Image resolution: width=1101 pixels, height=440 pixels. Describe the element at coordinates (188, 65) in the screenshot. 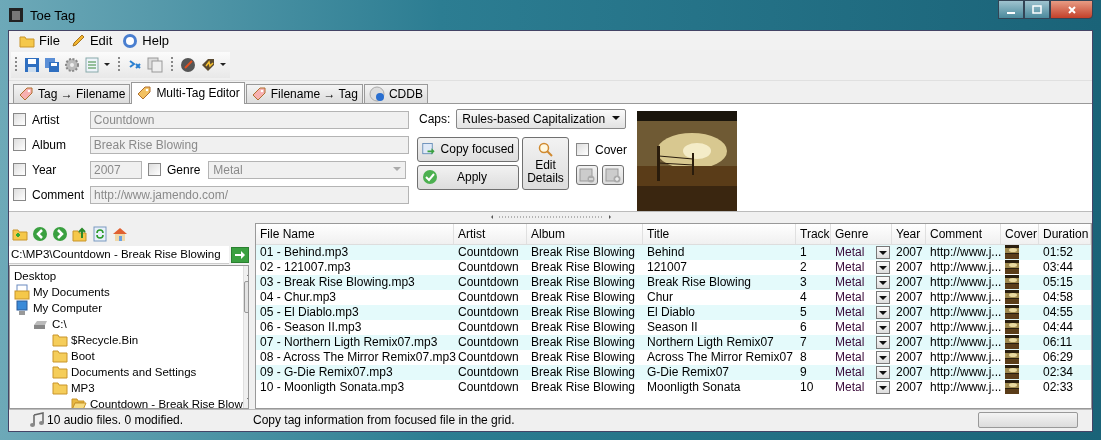

I see `disc-icon` at that location.